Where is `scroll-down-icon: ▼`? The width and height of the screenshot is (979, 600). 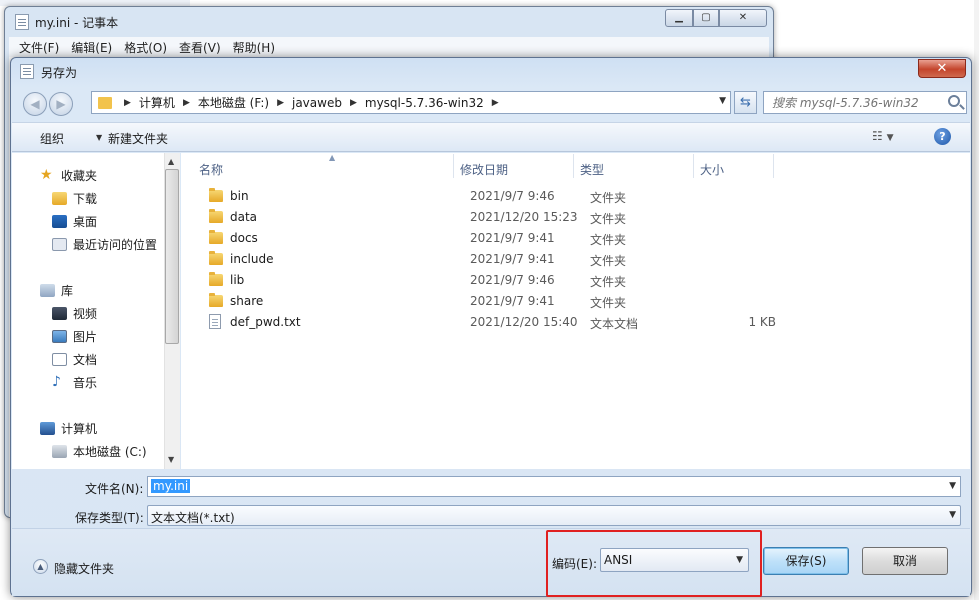
scroll-down-icon: ▼ is located at coordinates (171, 459).